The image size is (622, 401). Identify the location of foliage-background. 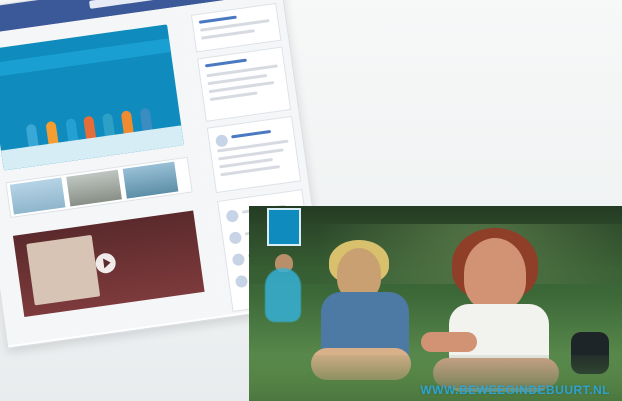
(435, 254).